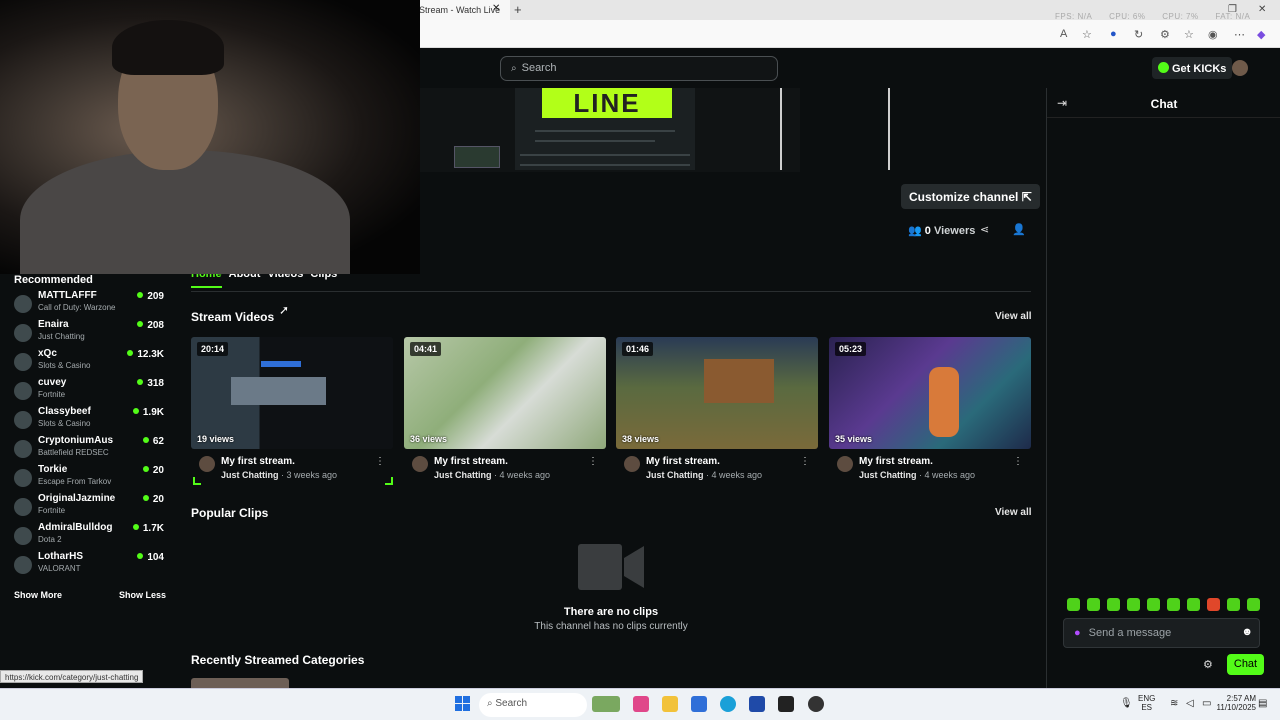  I want to click on recommended-channel: xQc Slots & Casino 12.3K, so click(89, 362).